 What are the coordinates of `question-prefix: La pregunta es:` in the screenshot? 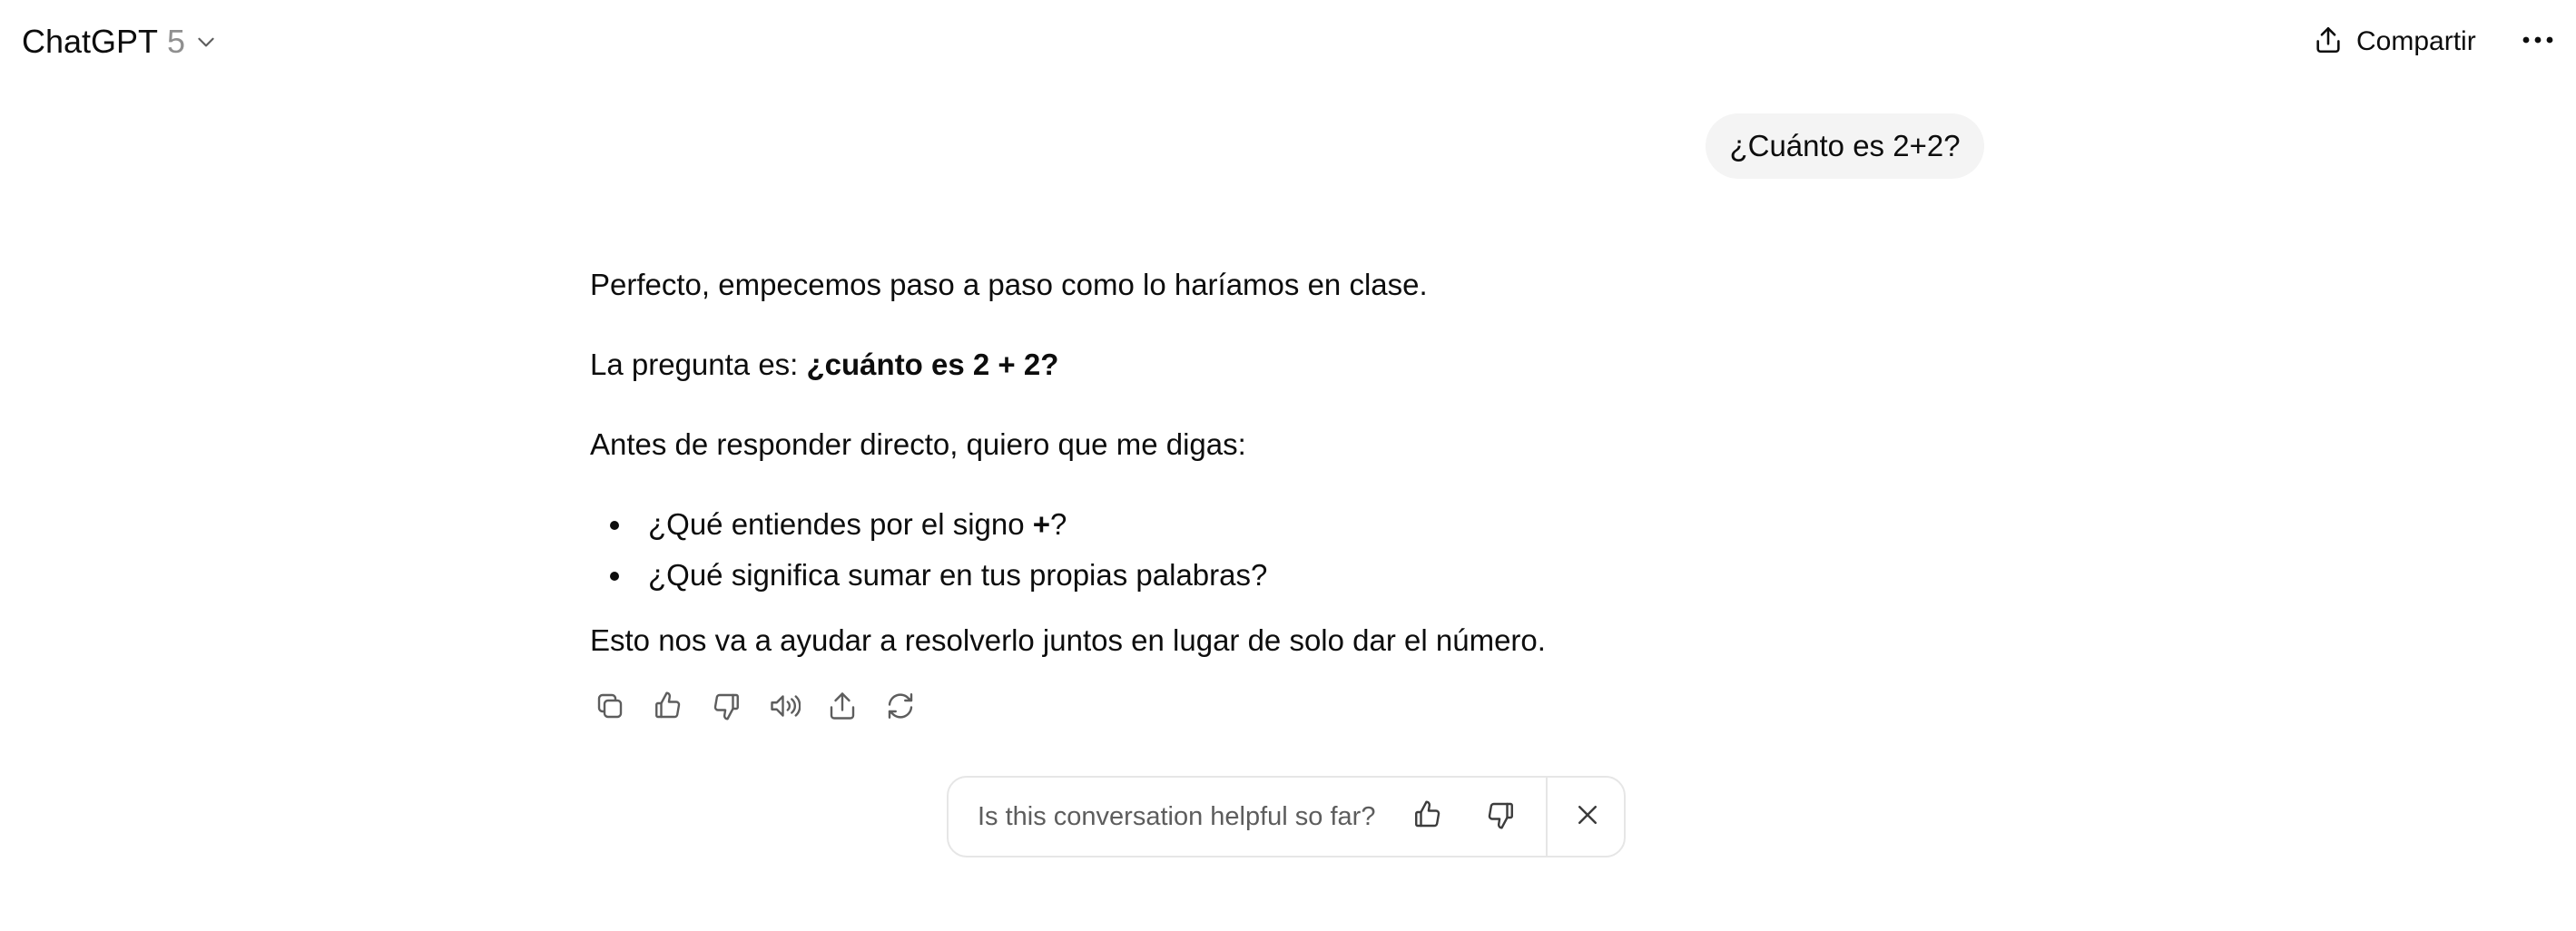 It's located at (698, 364).